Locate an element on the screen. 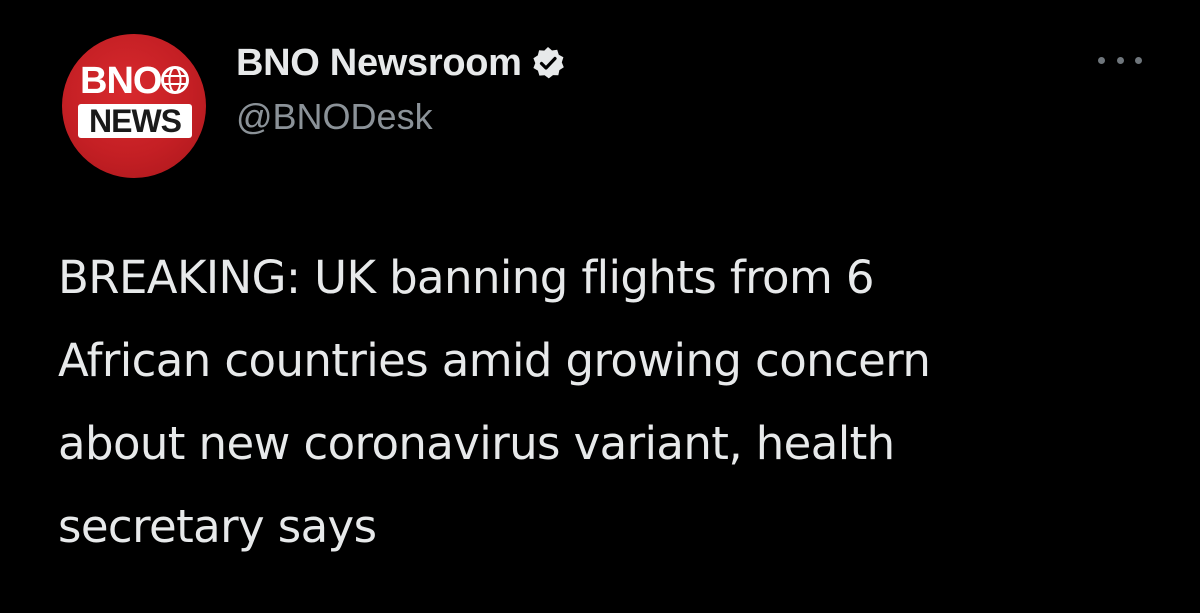  tweet-text-line: secretary says is located at coordinates (217, 526).